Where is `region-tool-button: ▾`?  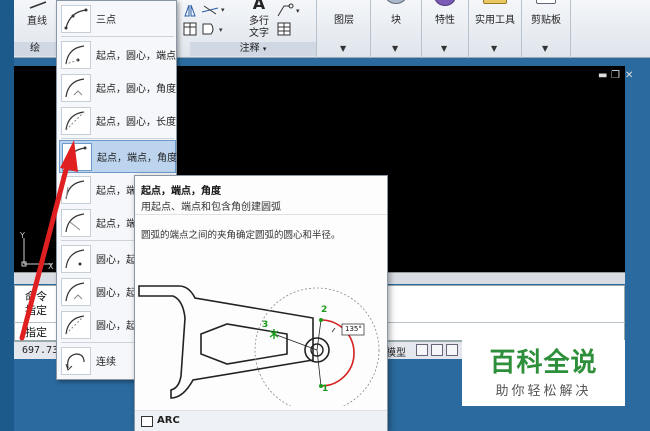 region-tool-button: ▾ is located at coordinates (214, 29).